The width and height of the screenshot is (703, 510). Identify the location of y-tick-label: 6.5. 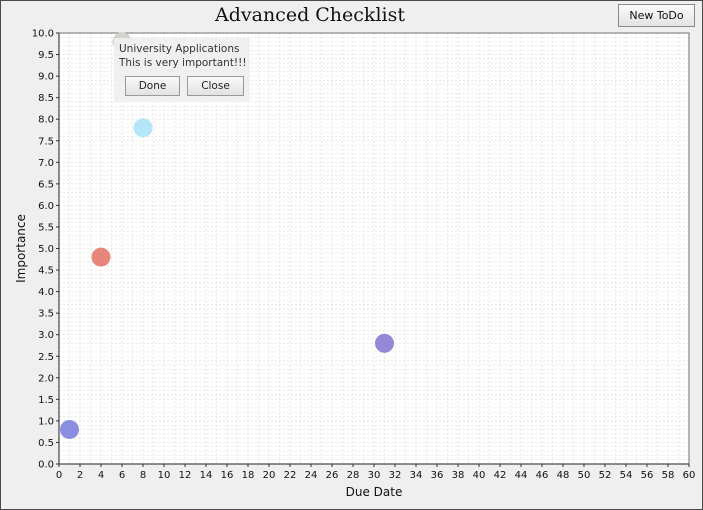
(46, 184).